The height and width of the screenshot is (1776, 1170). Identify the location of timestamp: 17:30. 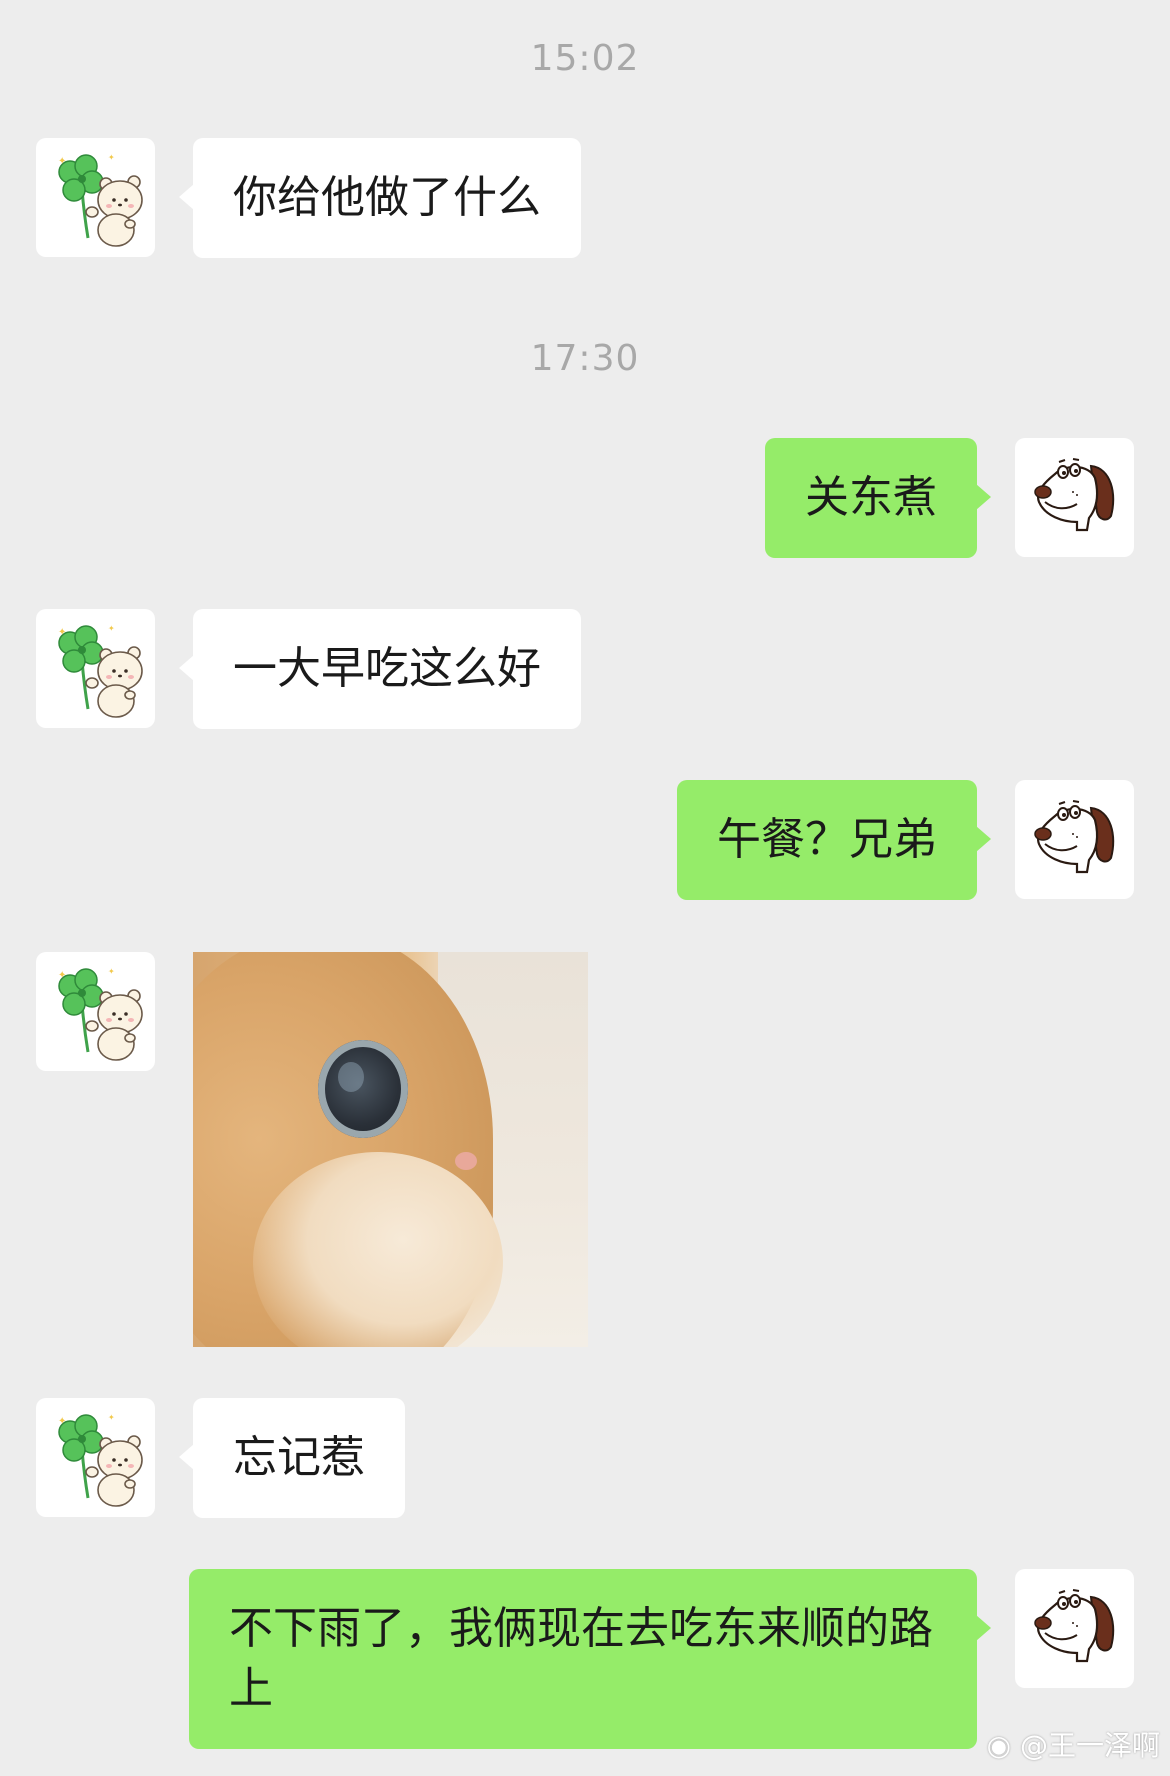
(585, 358).